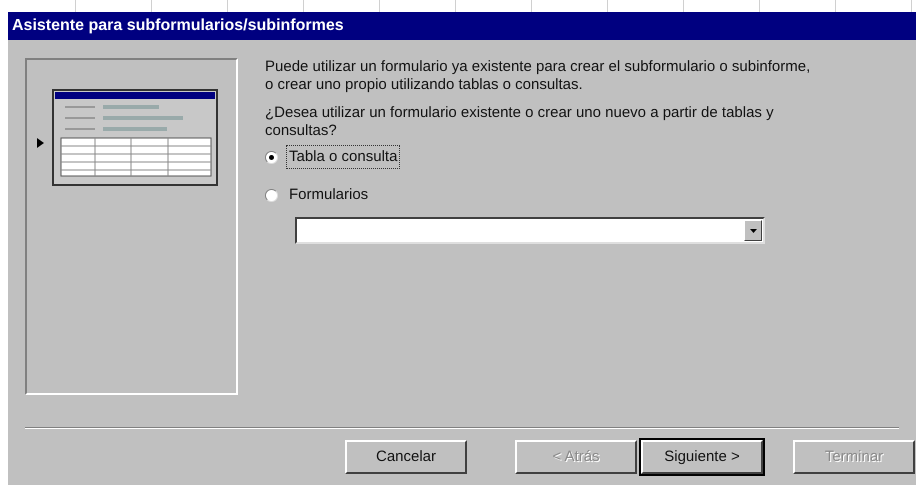 The image size is (916, 485). I want to click on dropdown-field, so click(530, 230).